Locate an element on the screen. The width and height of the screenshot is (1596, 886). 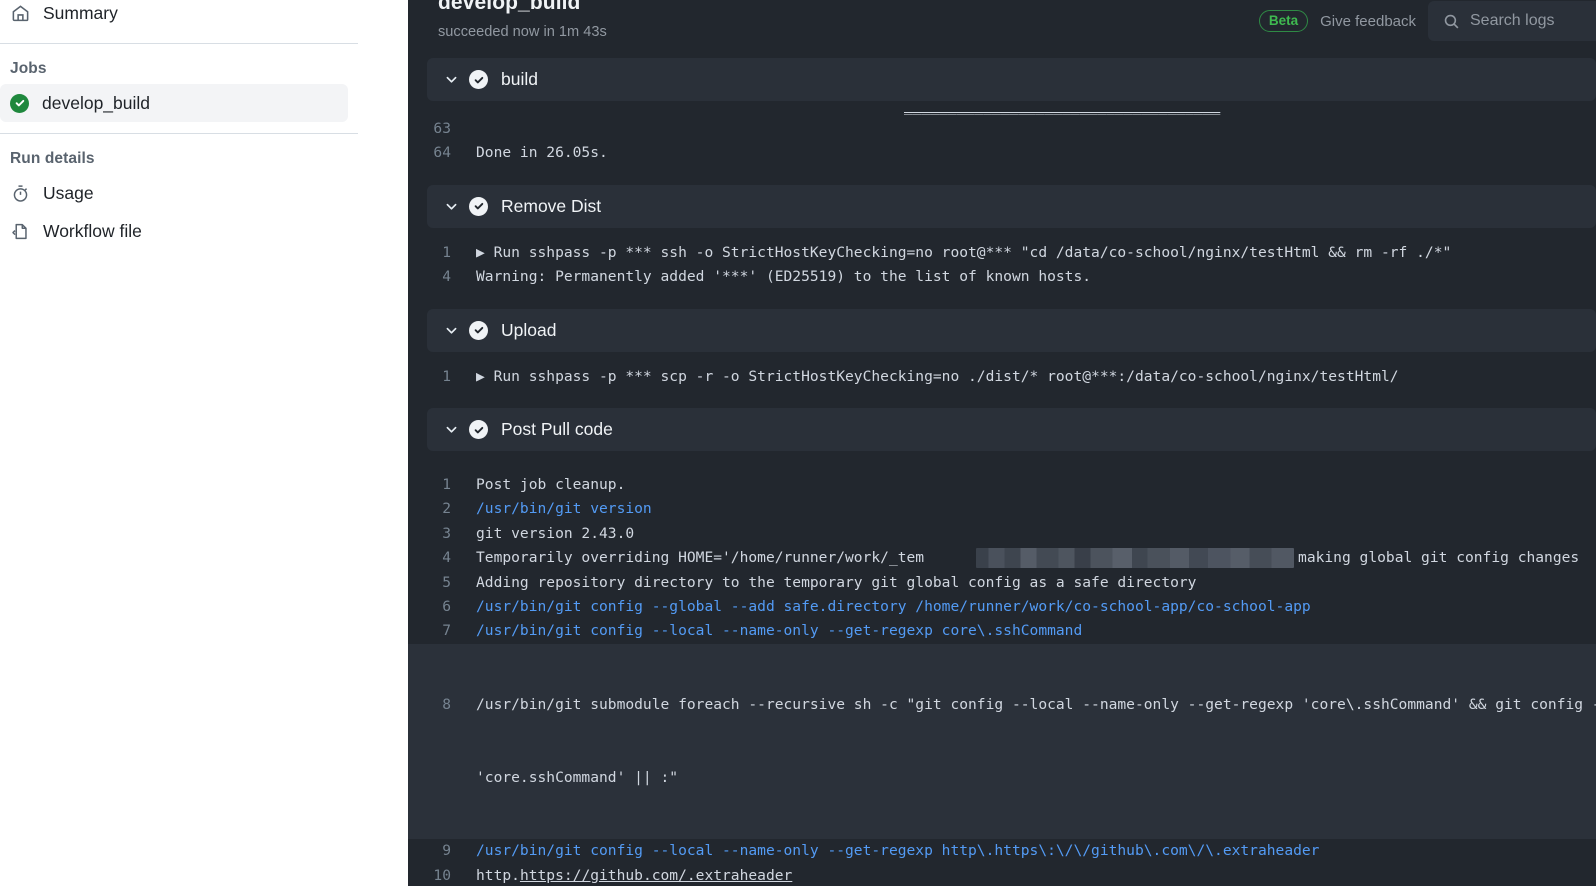
topbar-actions: Beta Give feedback Search logs is located at coordinates (1427, 21).